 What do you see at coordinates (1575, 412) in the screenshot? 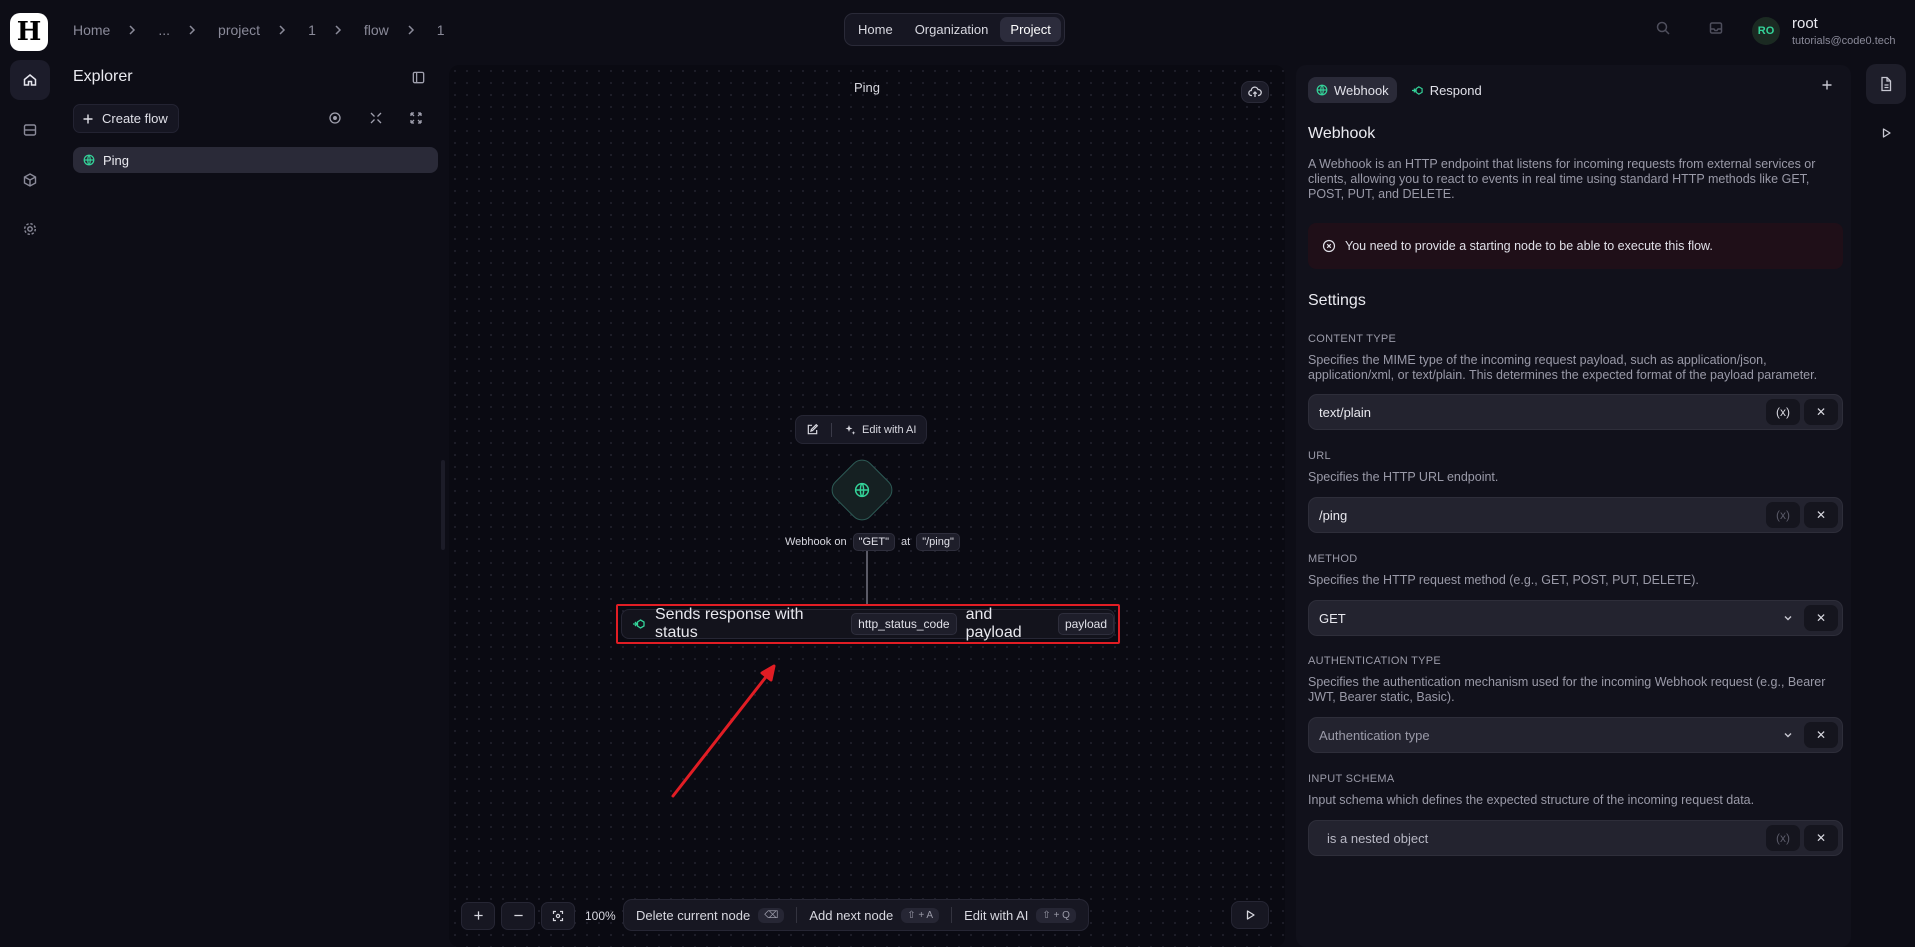
I see `content-type-input: text/plain (x) ✕` at bounding box center [1575, 412].